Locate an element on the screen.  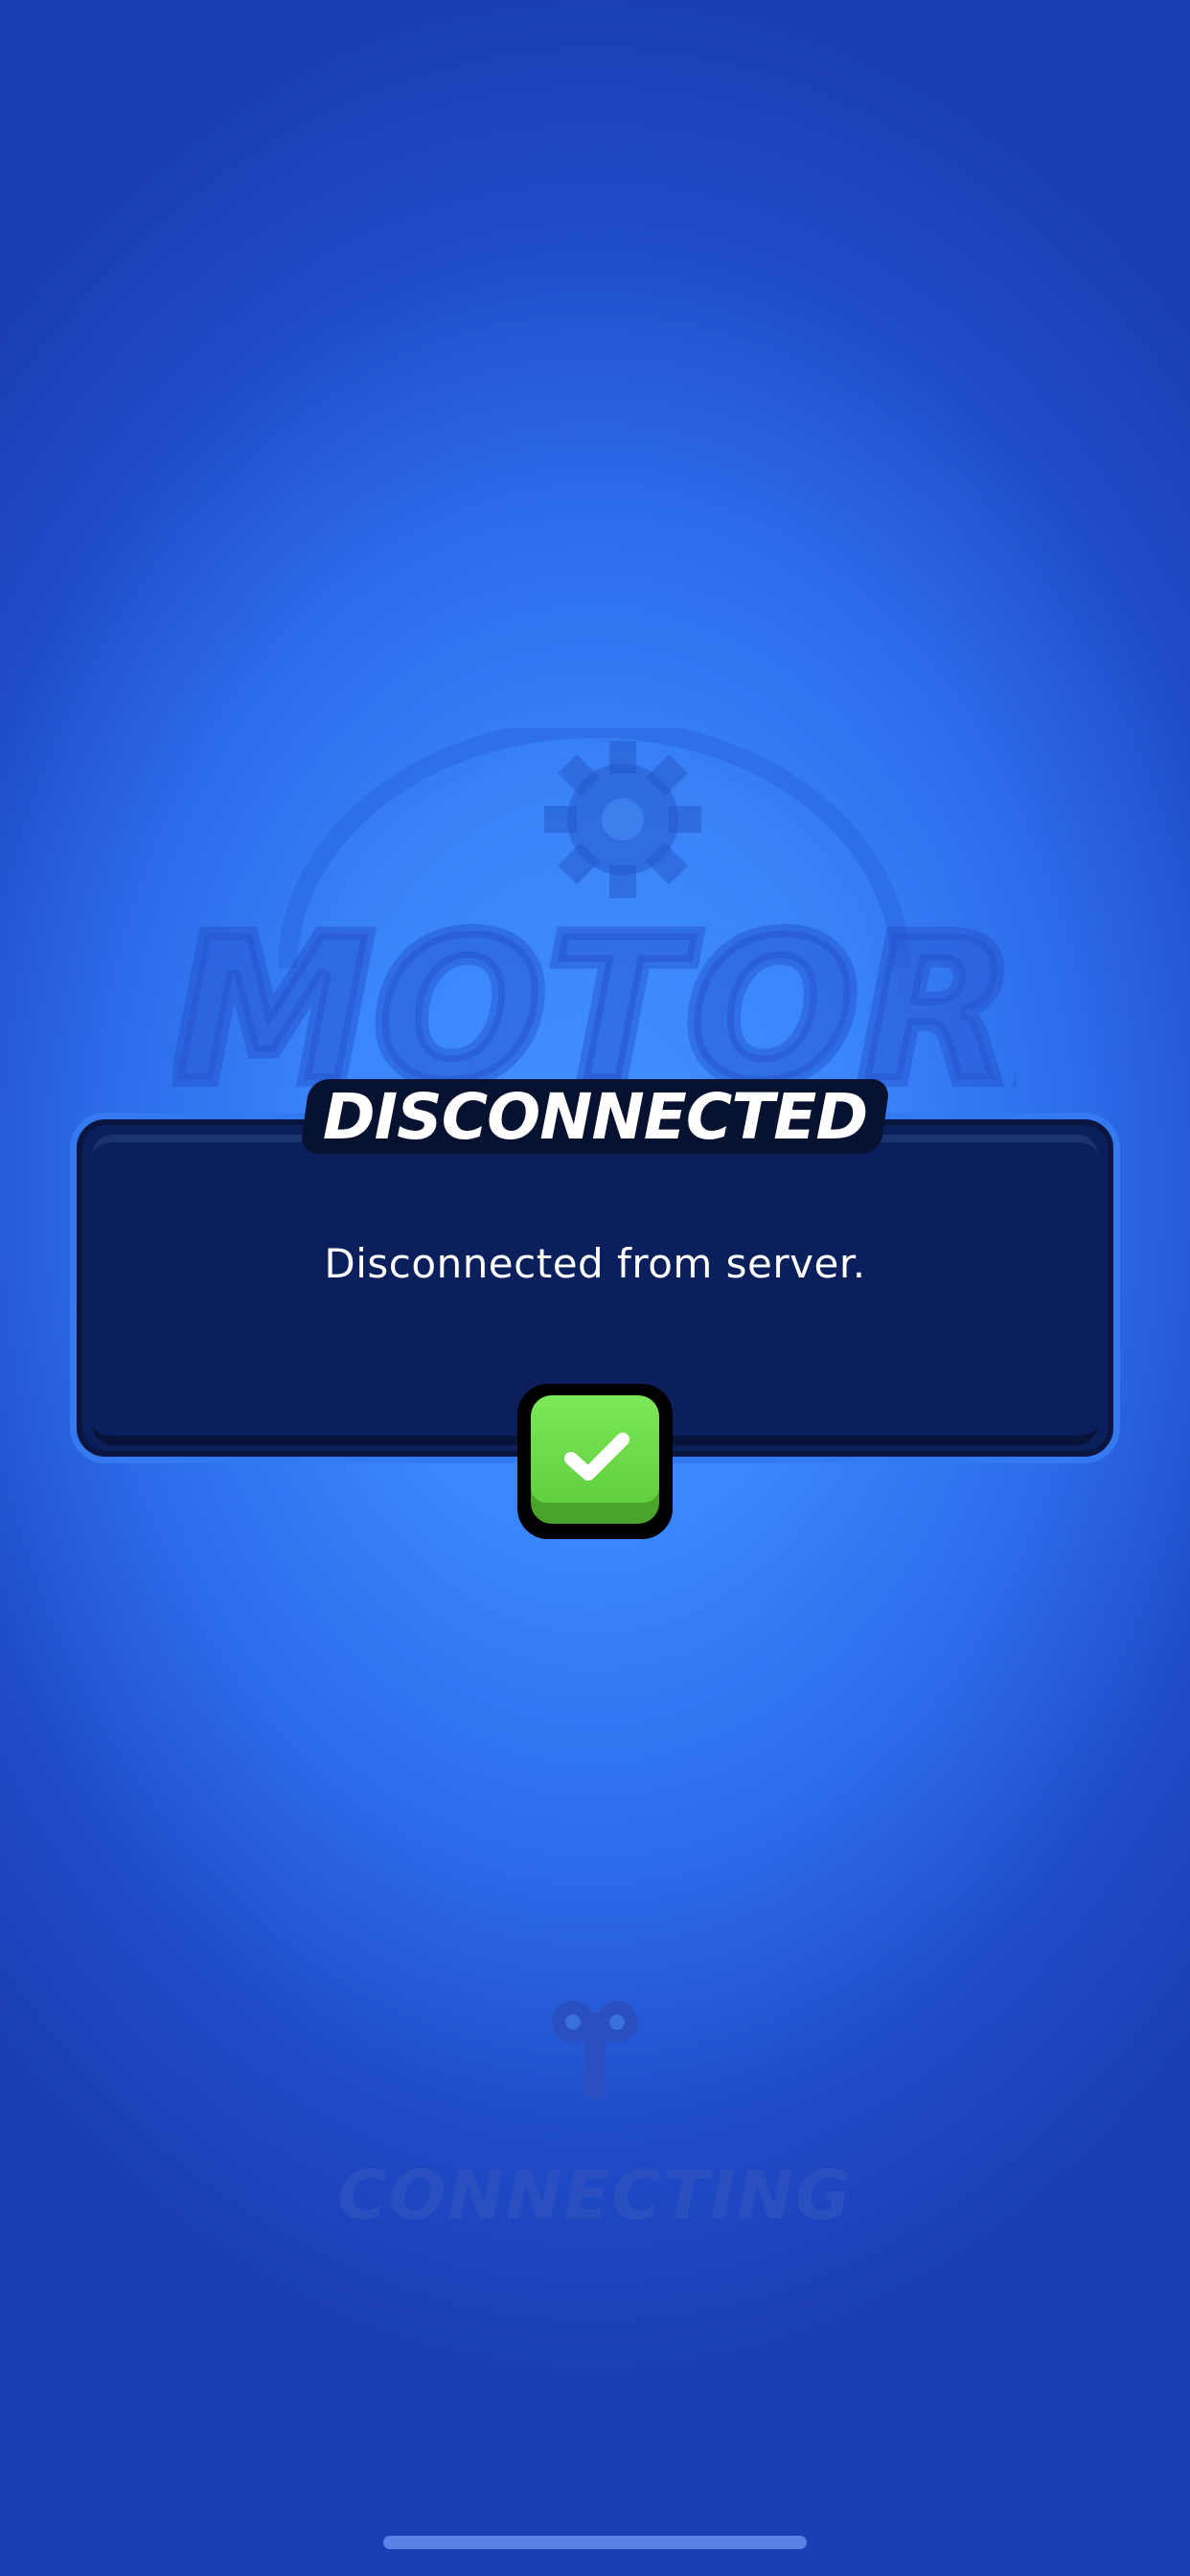
ok-button-face is located at coordinates (595, 1459).